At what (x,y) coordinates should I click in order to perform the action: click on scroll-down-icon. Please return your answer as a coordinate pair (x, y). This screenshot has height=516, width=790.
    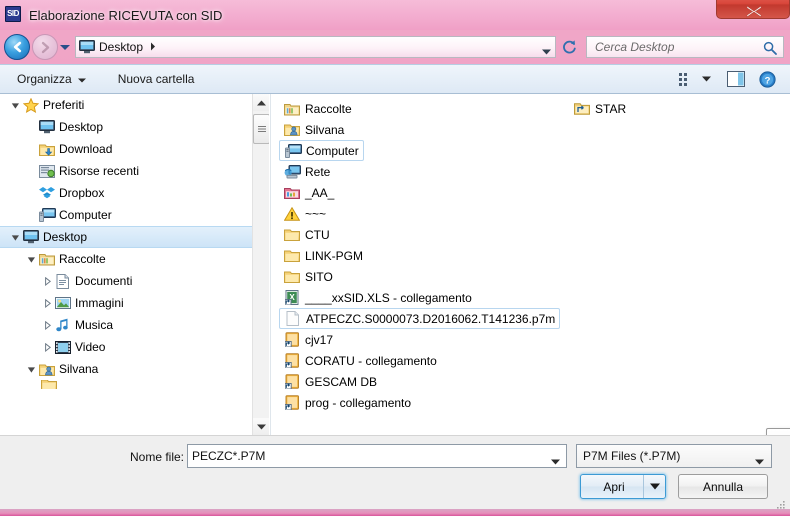
    Looking at the image, I should click on (261, 426).